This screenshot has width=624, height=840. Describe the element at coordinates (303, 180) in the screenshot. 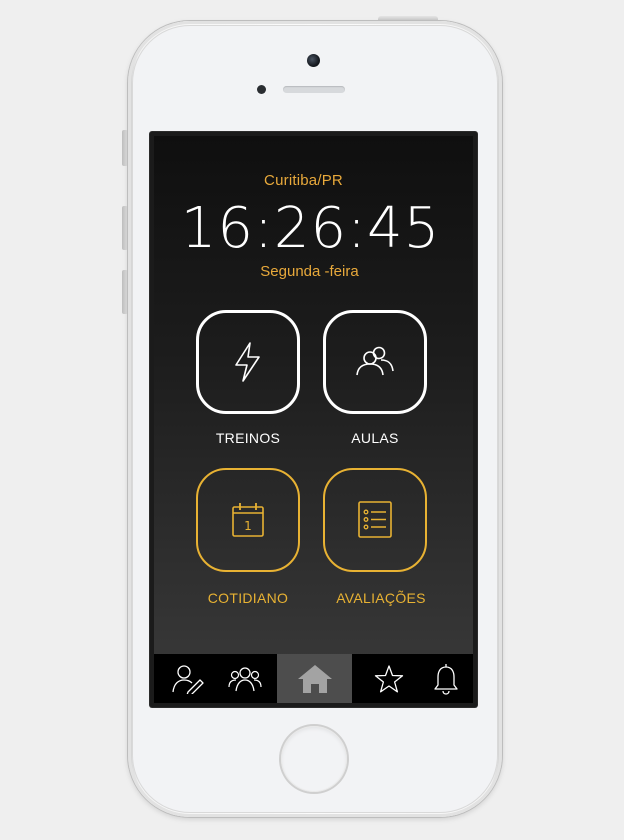

I see `city-label: Curitiba/PR` at that location.